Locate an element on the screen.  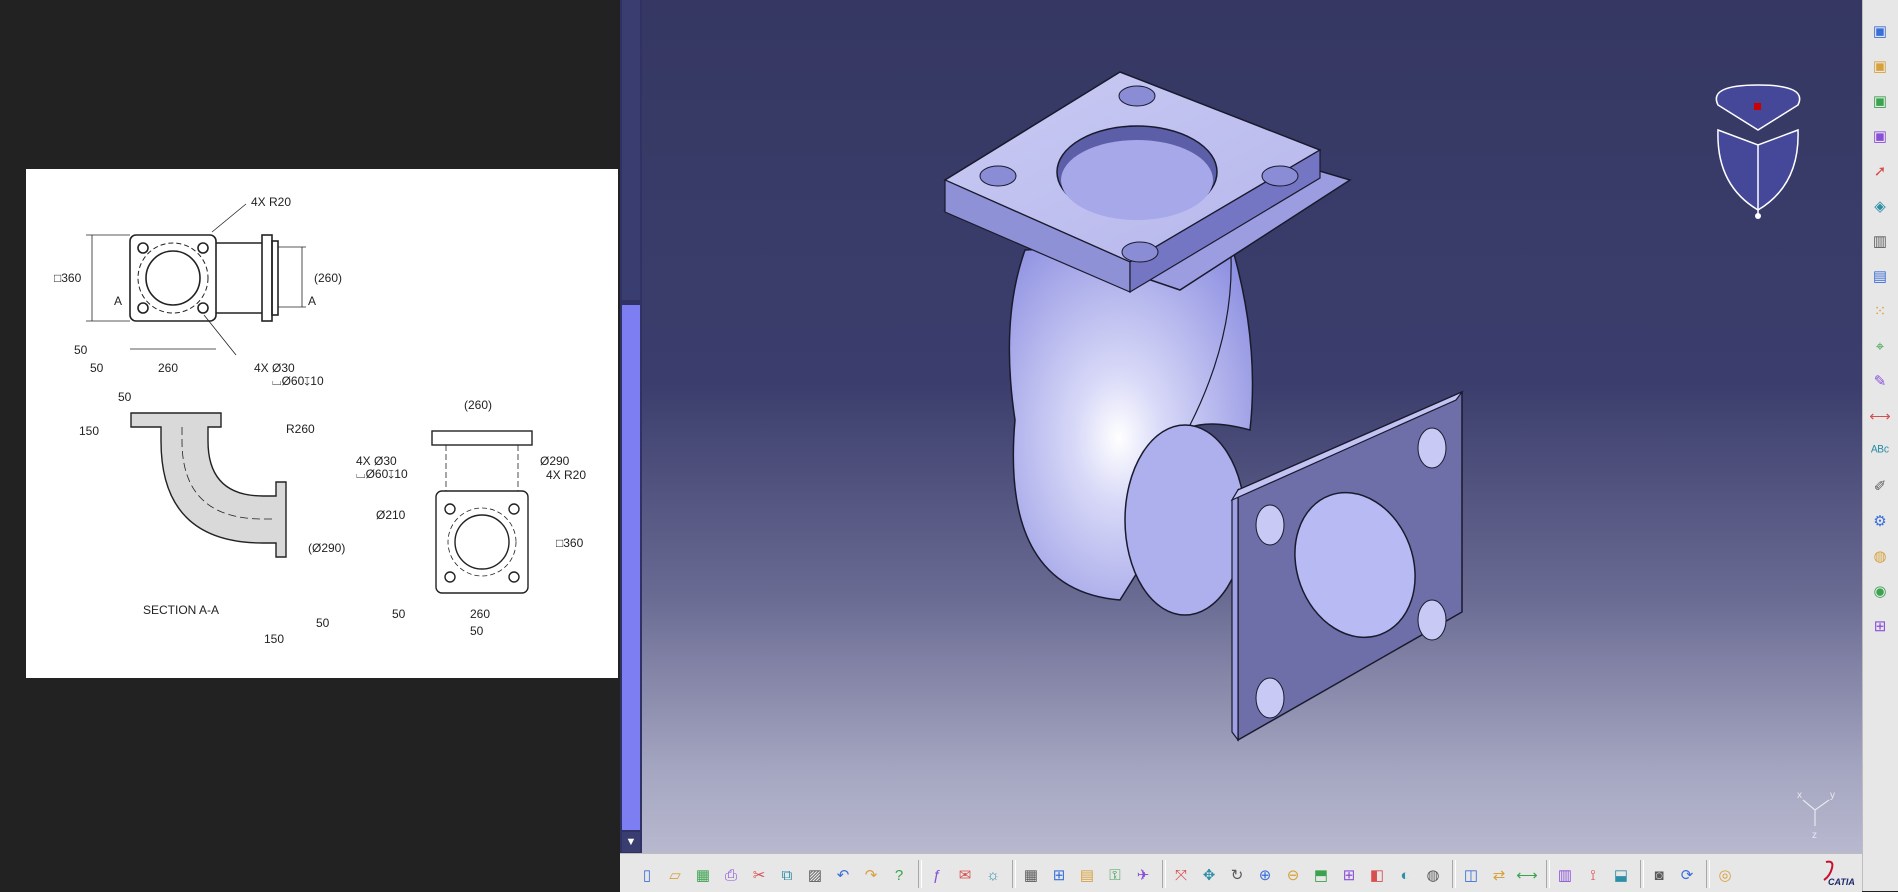
sketch-icon: ✎ is located at coordinates (1880, 381).